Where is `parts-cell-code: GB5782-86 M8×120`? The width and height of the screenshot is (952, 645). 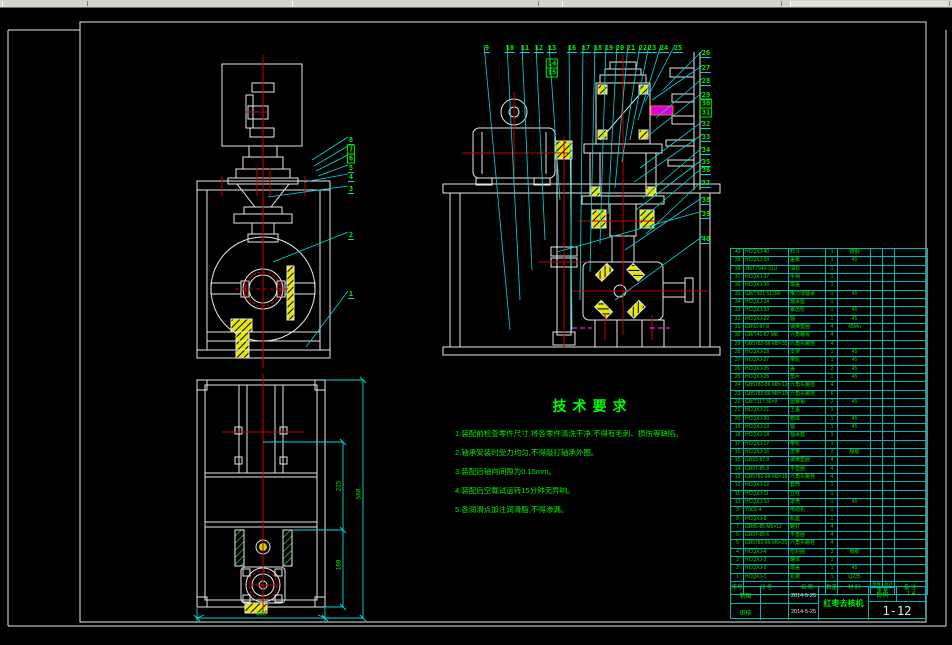 parts-cell-code: GB5782-86 M8×120 is located at coordinates (767, 386).